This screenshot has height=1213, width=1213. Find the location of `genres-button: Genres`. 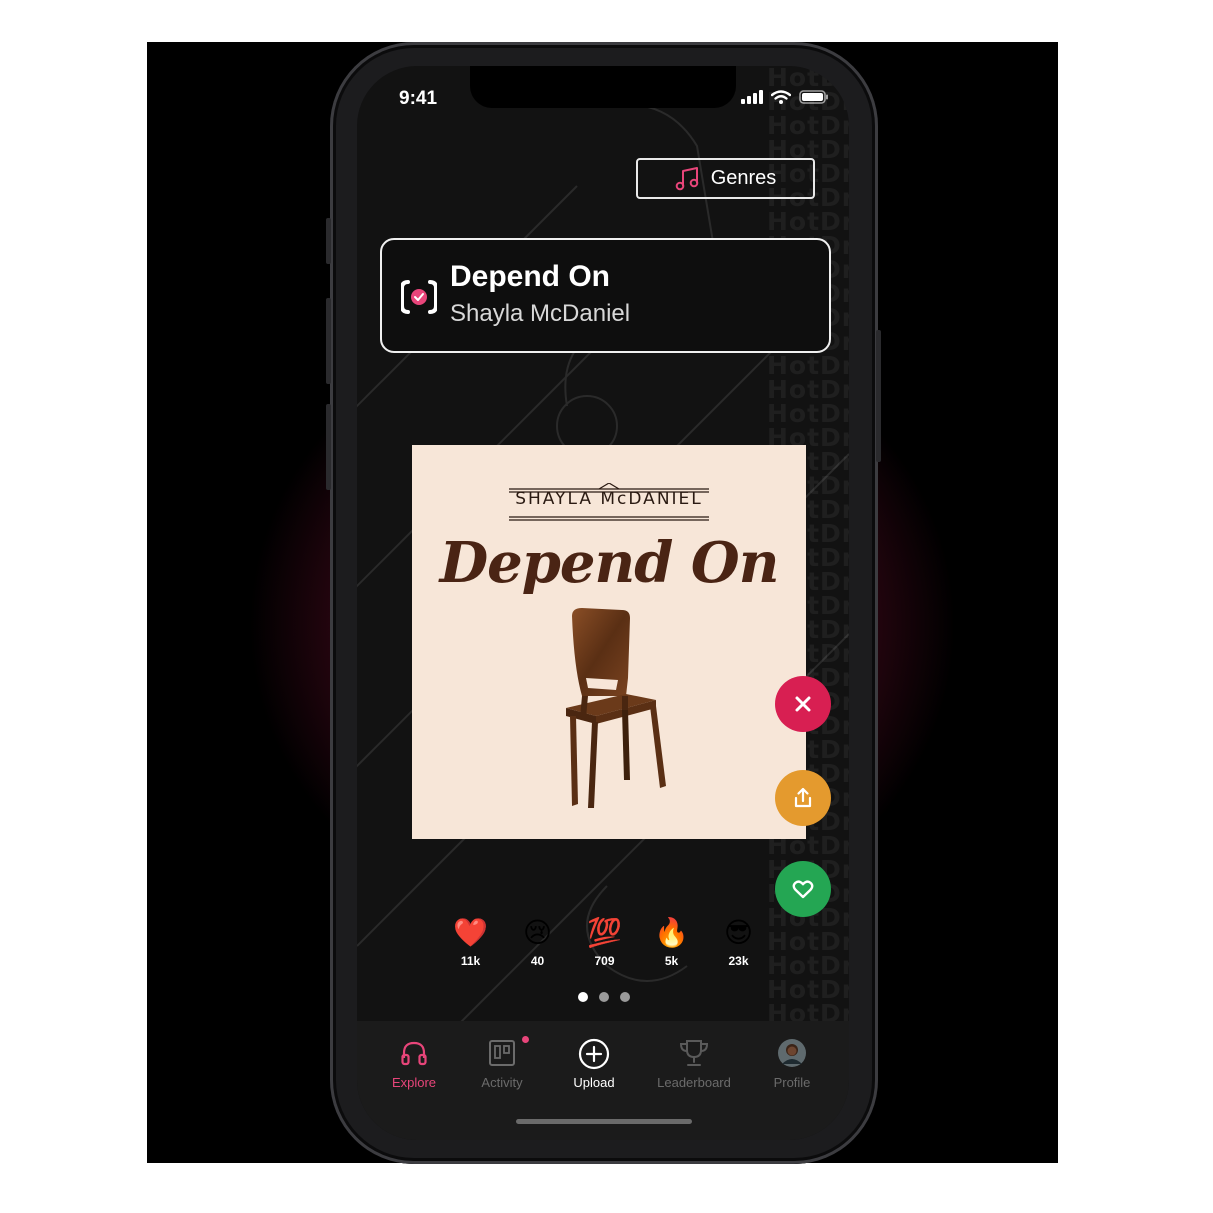

genres-button: Genres is located at coordinates (725, 178).